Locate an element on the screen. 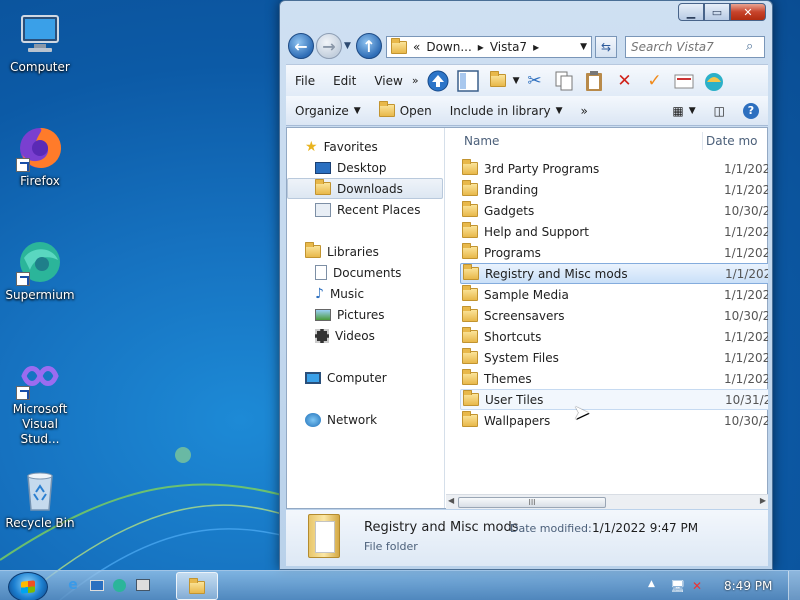  folder-pane-icon is located at coordinates (468, 81).